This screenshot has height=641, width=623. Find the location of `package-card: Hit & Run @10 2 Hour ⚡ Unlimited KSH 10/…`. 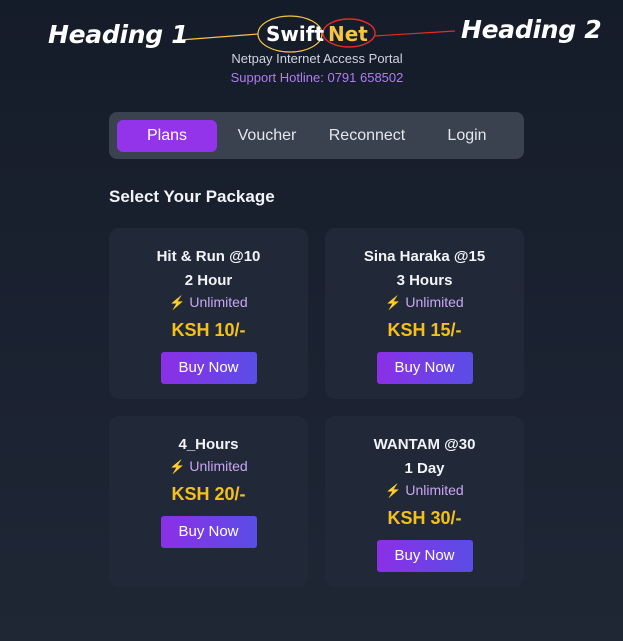

package-card: Hit & Run @10 2 Hour ⚡ Unlimited KSH 10/… is located at coordinates (208, 313).